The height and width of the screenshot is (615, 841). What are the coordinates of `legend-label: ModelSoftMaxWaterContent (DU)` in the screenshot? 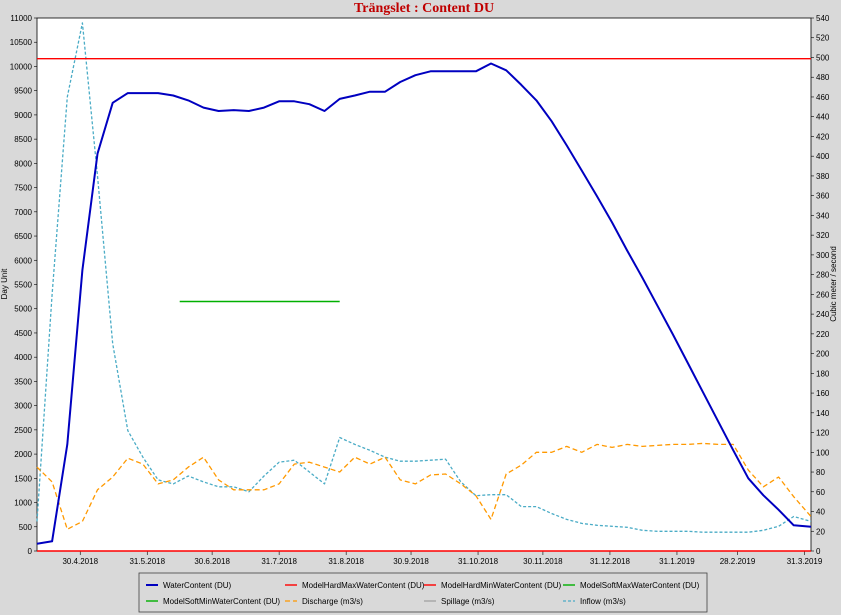 It's located at (640, 585).